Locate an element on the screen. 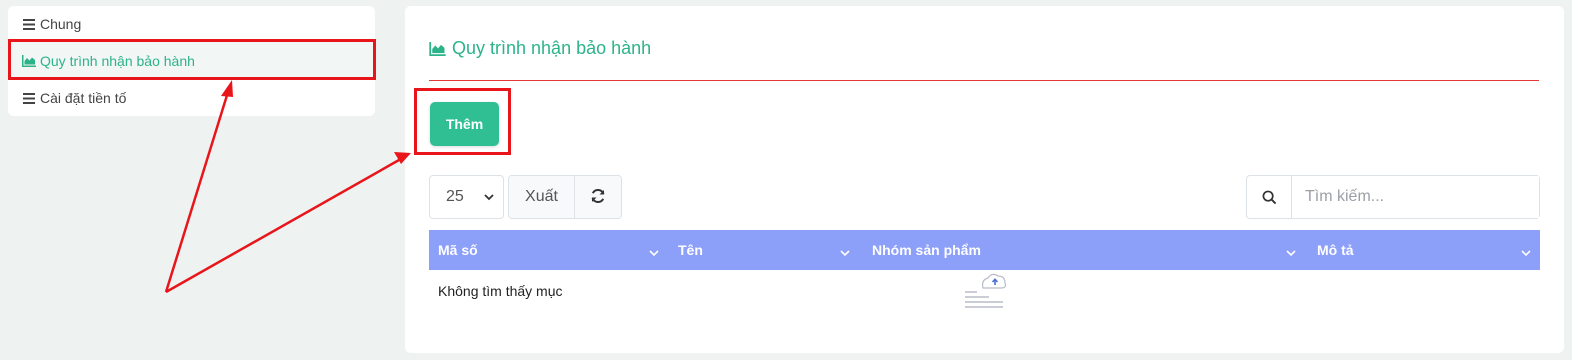 The width and height of the screenshot is (1572, 360). page-title-text: Quy trình nhận bảo hành is located at coordinates (552, 48).